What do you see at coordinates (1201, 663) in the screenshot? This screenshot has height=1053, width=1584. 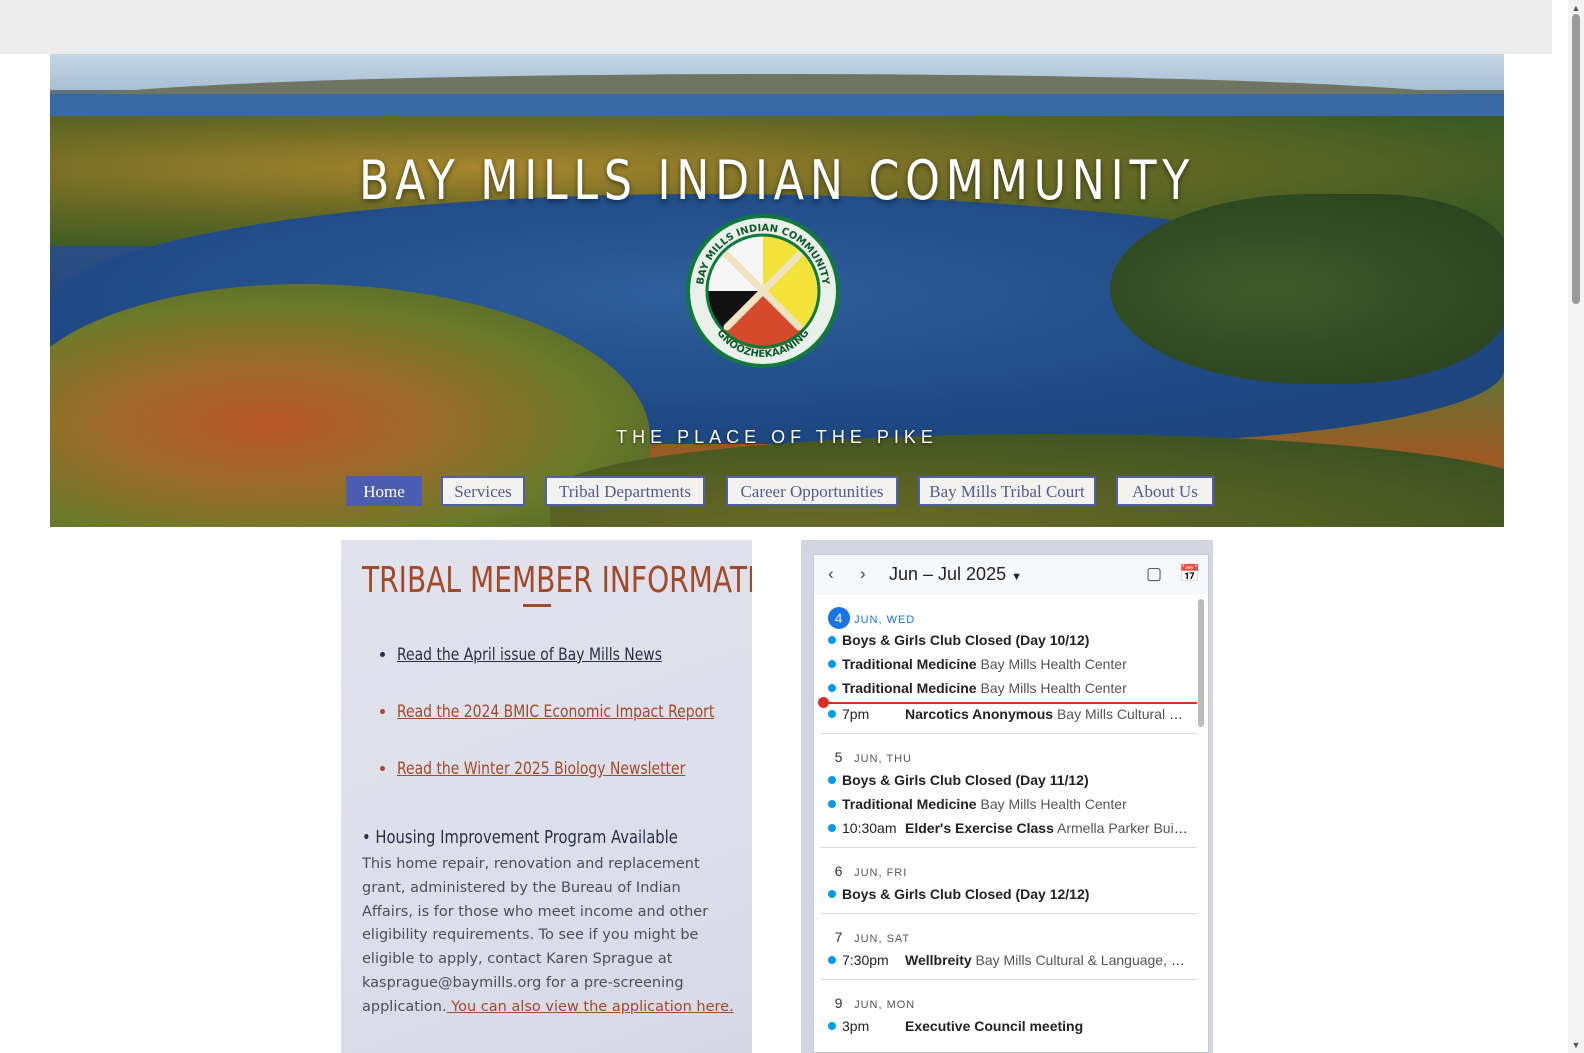 I see `calendar-scrollbar` at bounding box center [1201, 663].